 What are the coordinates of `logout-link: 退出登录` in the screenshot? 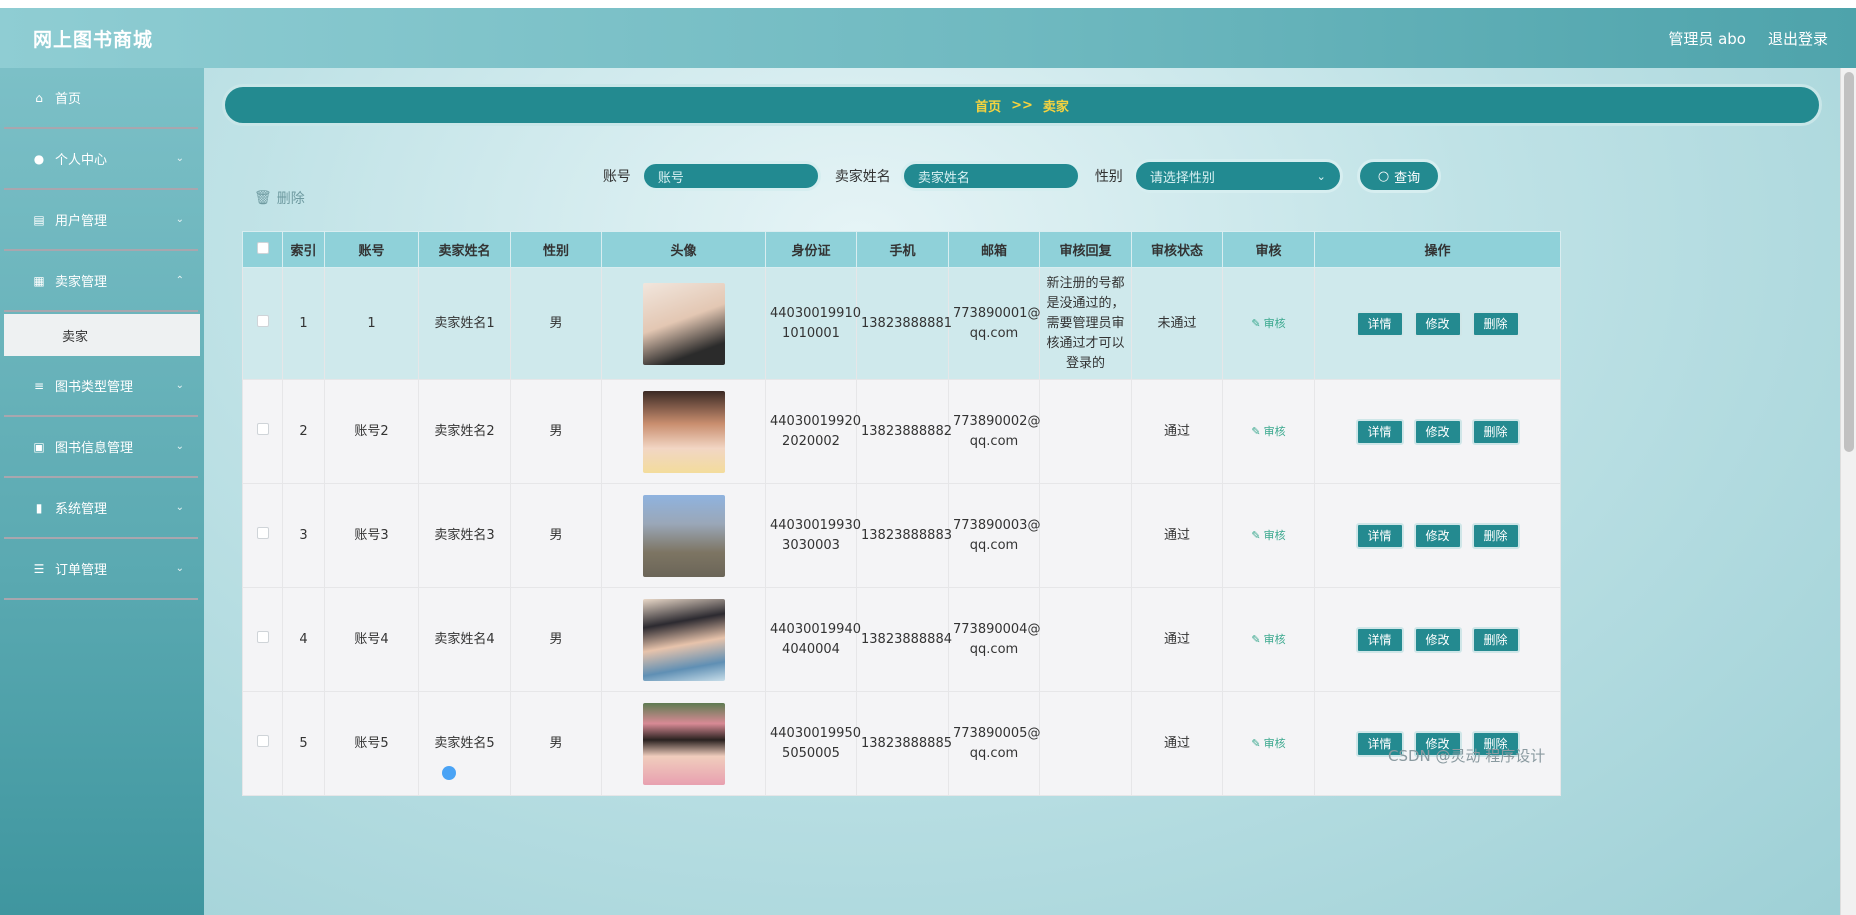 It's located at (1798, 38).